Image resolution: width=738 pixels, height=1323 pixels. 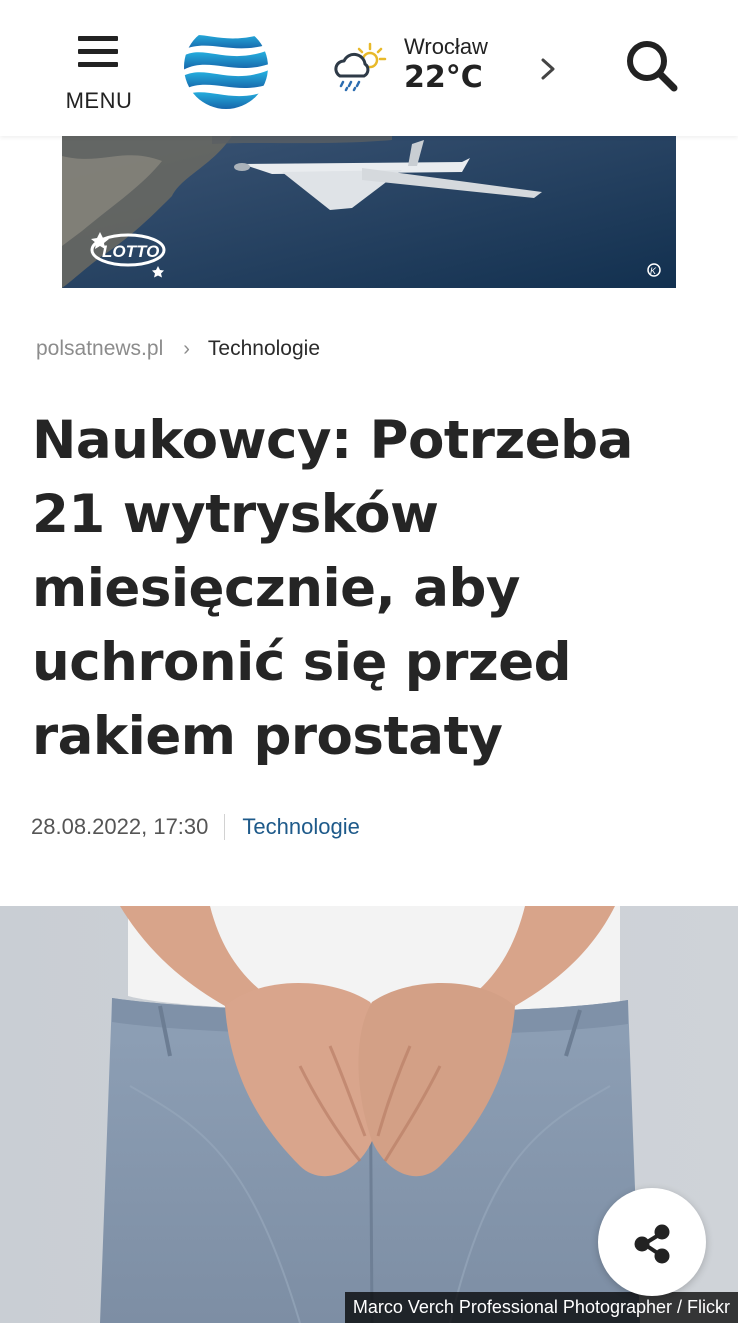 I want to click on share-icon, so click(x=652, y=1244).